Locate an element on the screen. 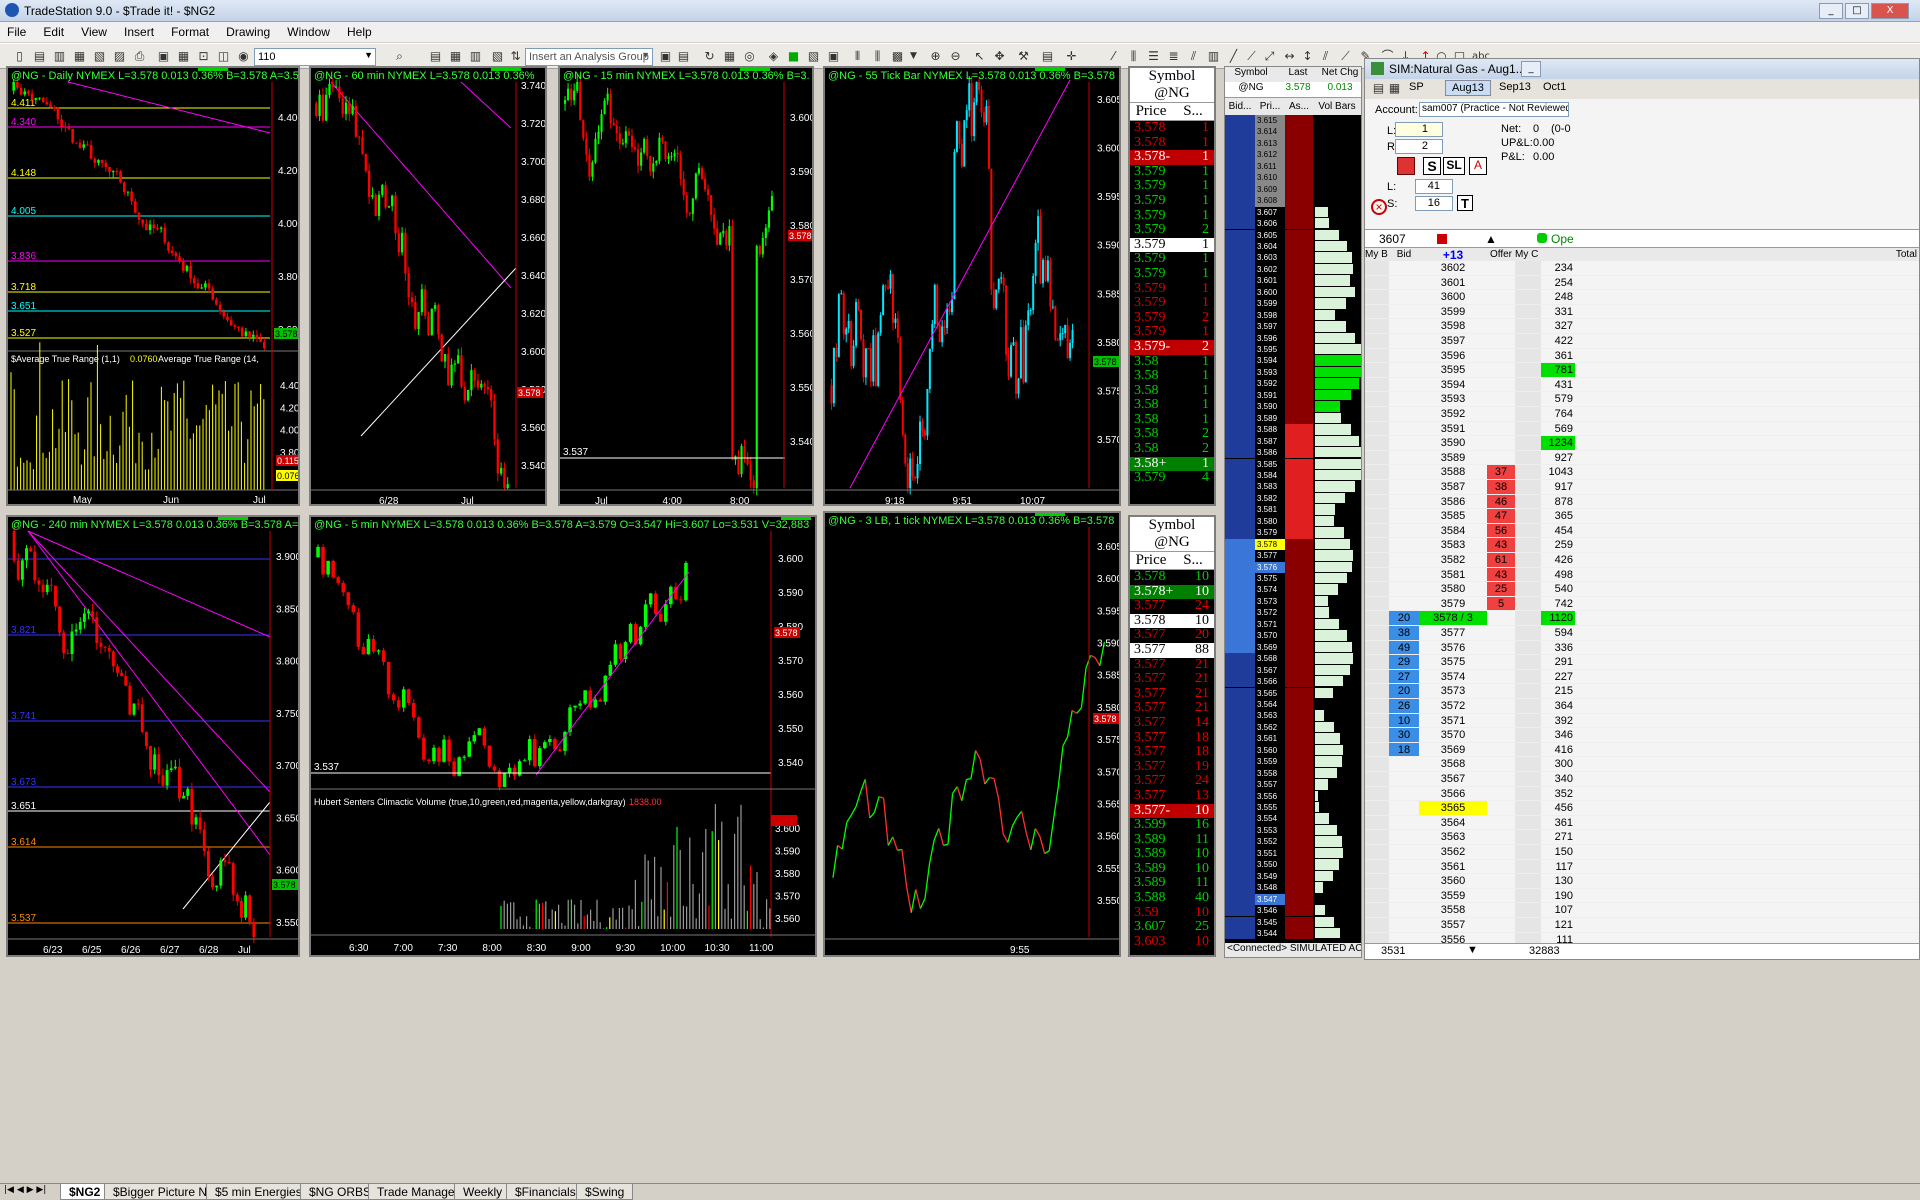 This screenshot has height=1200, width=1920. matrix-row: 3559 190 is located at coordinates (1642, 896).